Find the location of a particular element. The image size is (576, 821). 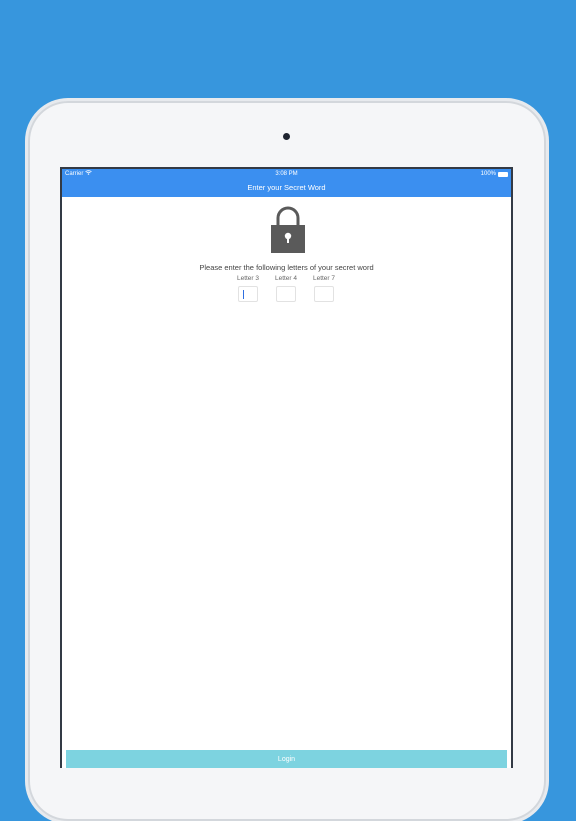

page-title: Enter your Secret Word is located at coordinates (286, 187).